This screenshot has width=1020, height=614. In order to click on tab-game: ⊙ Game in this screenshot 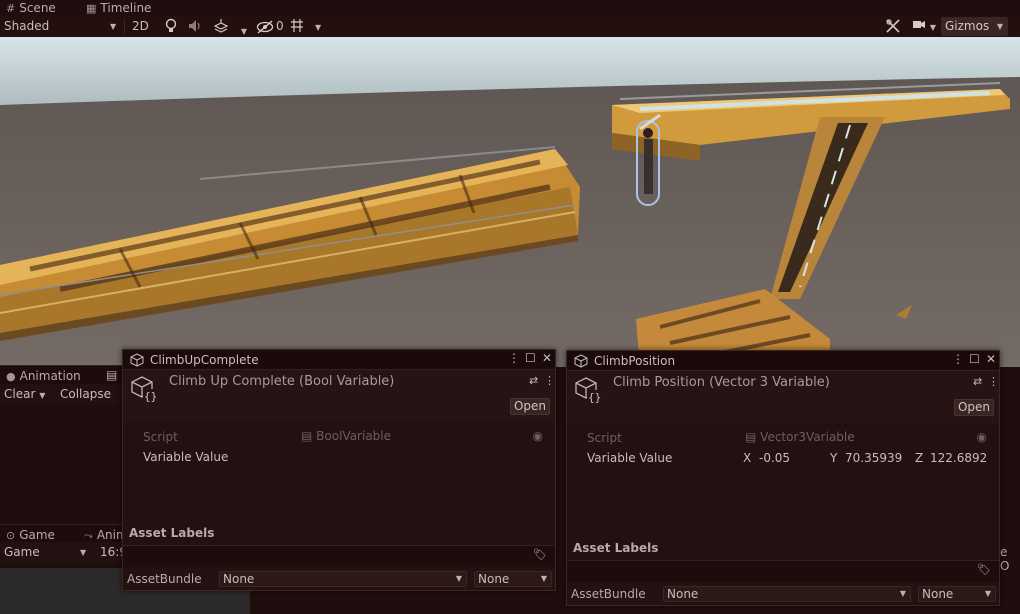, I will do `click(30, 535)`.